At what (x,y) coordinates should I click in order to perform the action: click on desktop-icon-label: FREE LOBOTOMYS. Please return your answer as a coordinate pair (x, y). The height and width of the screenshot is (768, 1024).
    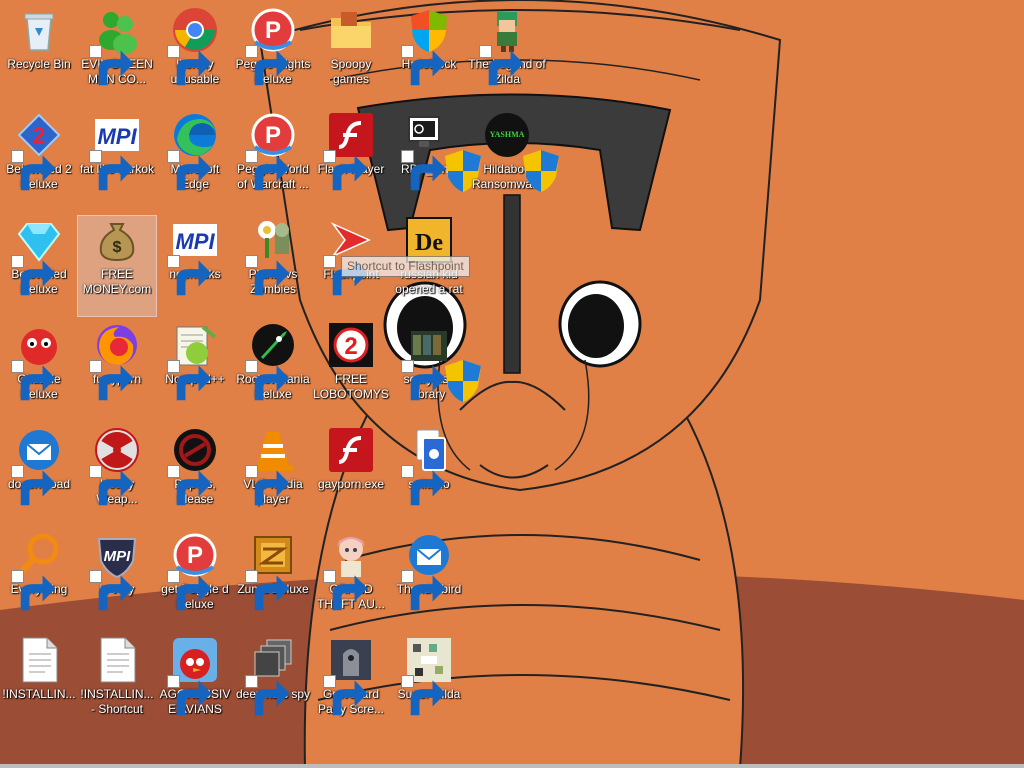
    Looking at the image, I should click on (351, 386).